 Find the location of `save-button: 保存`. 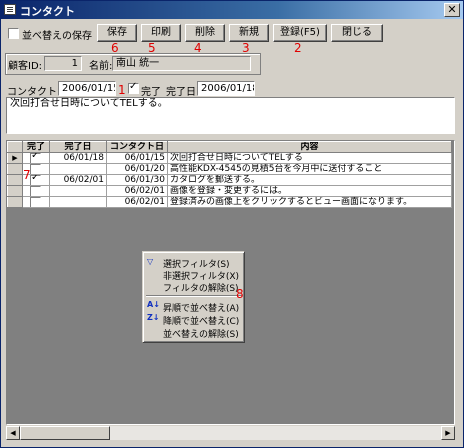

save-button: 保存 is located at coordinates (117, 33).